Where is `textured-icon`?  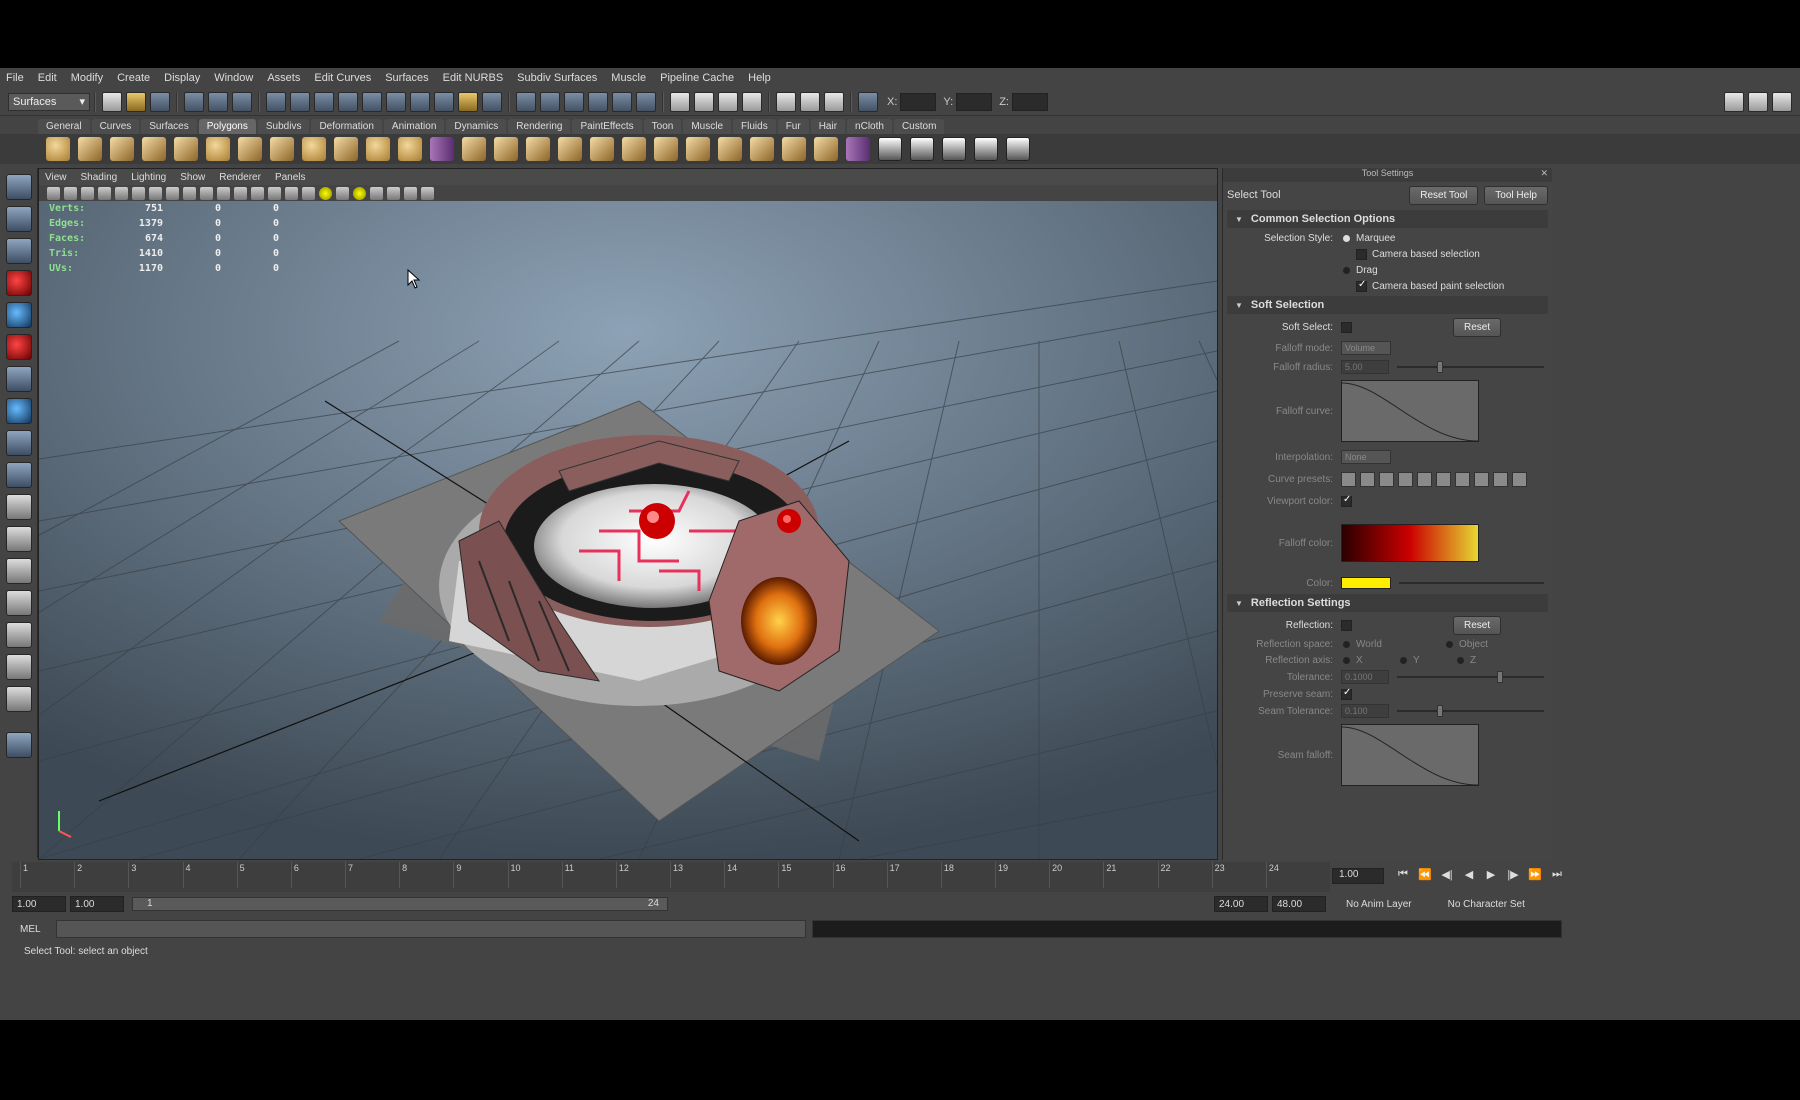 textured-icon is located at coordinates (308, 193).